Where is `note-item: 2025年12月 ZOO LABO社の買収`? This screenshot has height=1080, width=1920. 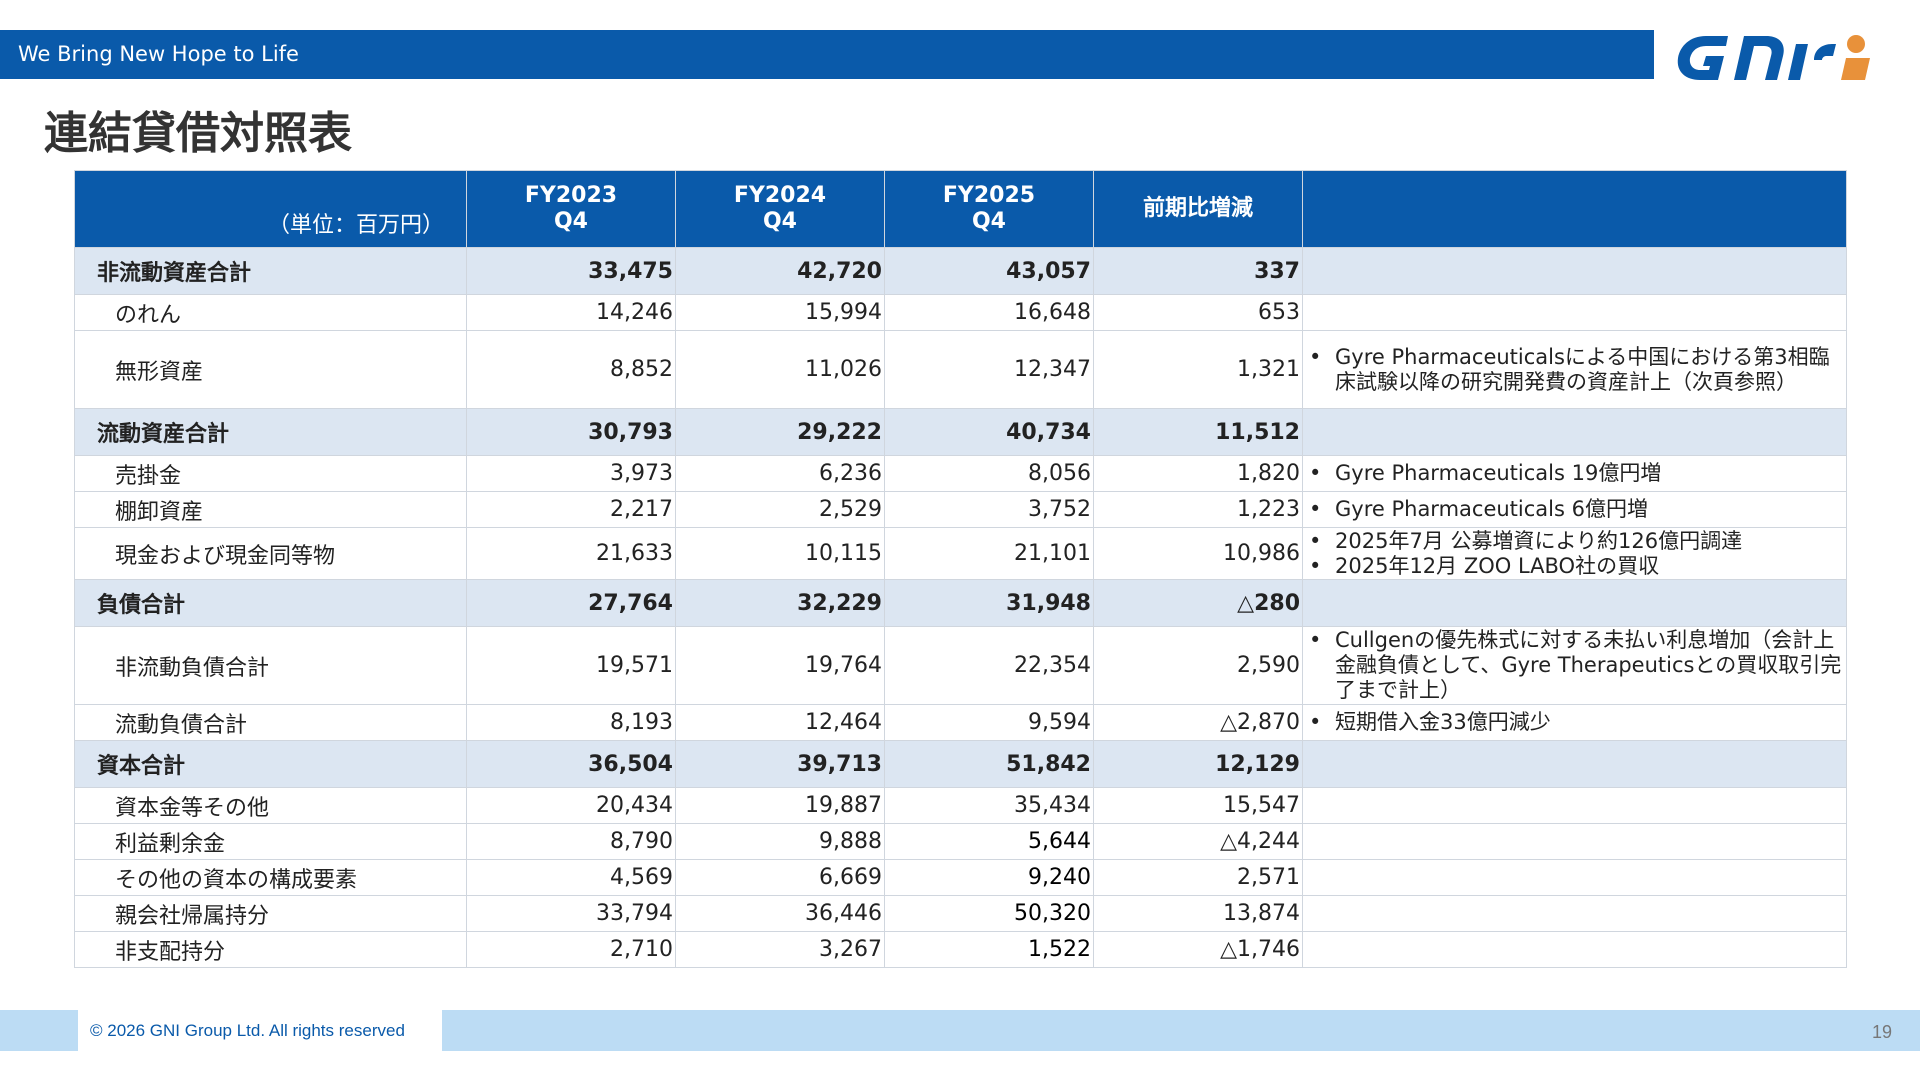
note-item: 2025年12月 ZOO LABO社の買収 is located at coordinates (1574, 566).